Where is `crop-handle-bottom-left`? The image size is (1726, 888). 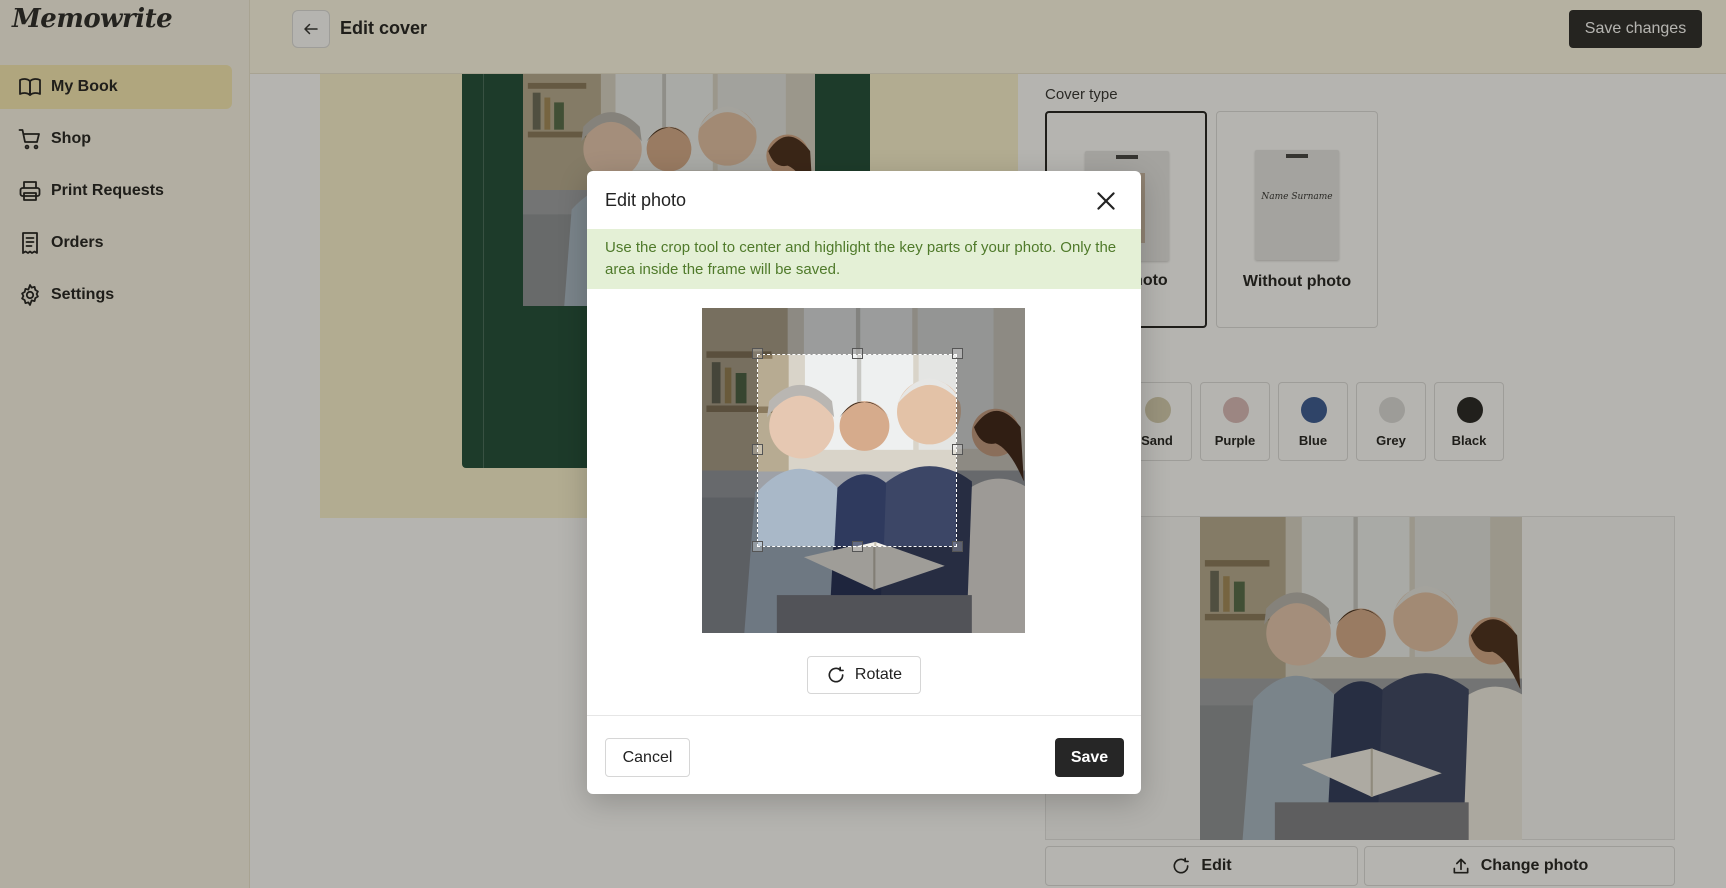
crop-handle-bottom-left is located at coordinates (757, 546).